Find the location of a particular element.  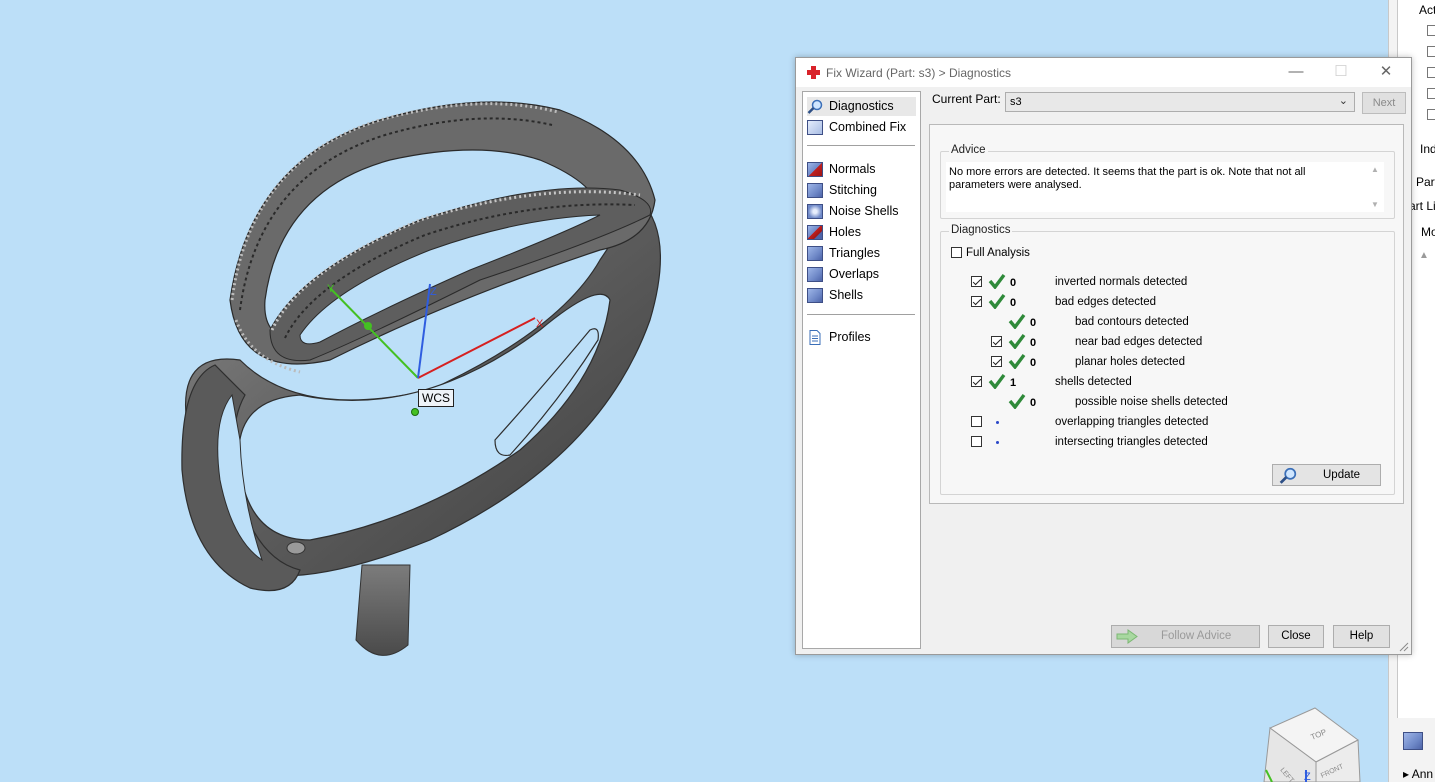

inverted-normals-checkbox is located at coordinates (976, 281).